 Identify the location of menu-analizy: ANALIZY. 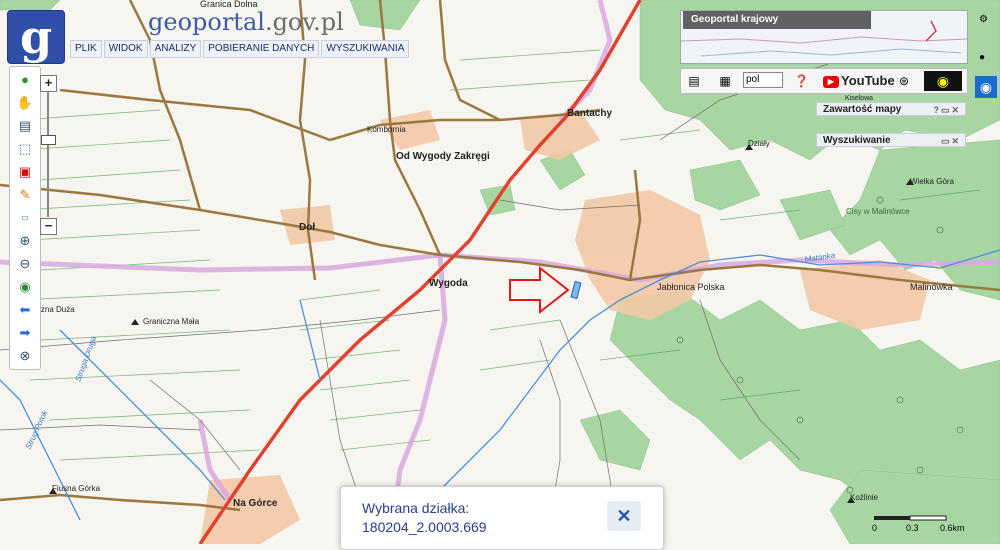
(175, 49).